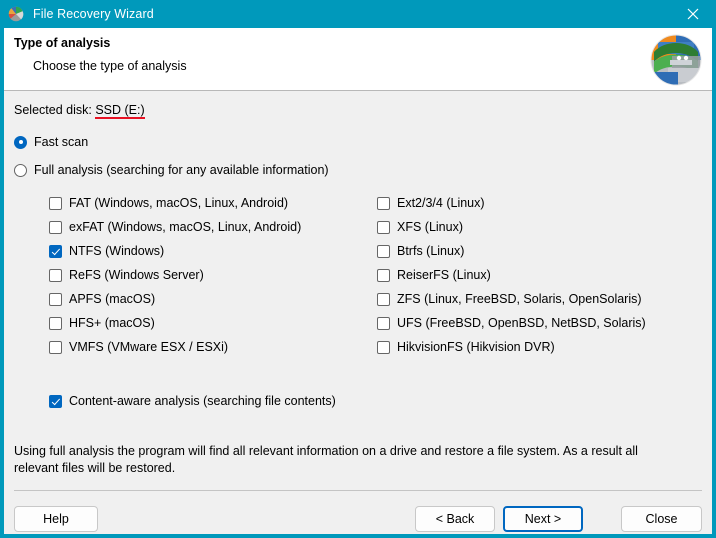  Describe the element at coordinates (117, 251) in the screenshot. I see `checkbox-label-ntfs: NTFS (Windows)` at that location.